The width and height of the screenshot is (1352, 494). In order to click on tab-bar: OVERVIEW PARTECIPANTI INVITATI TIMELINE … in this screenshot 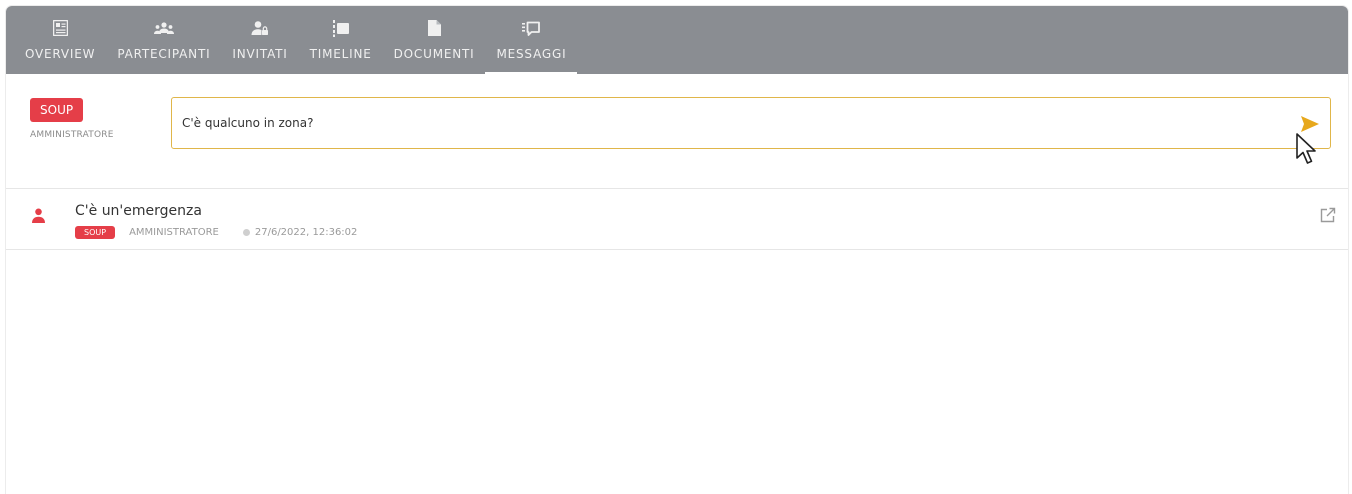, I will do `click(677, 40)`.